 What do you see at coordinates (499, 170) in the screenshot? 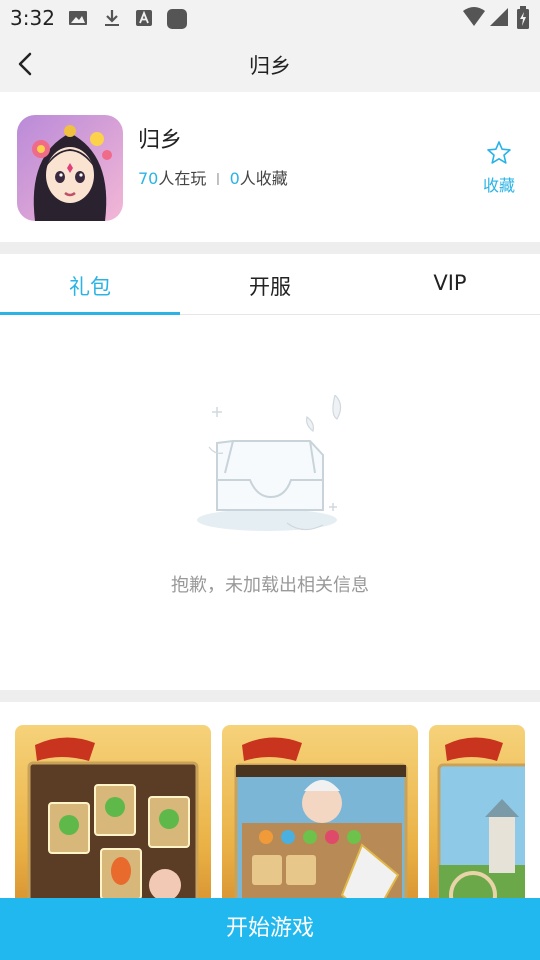
I see `favorite-button: 收藏` at bounding box center [499, 170].